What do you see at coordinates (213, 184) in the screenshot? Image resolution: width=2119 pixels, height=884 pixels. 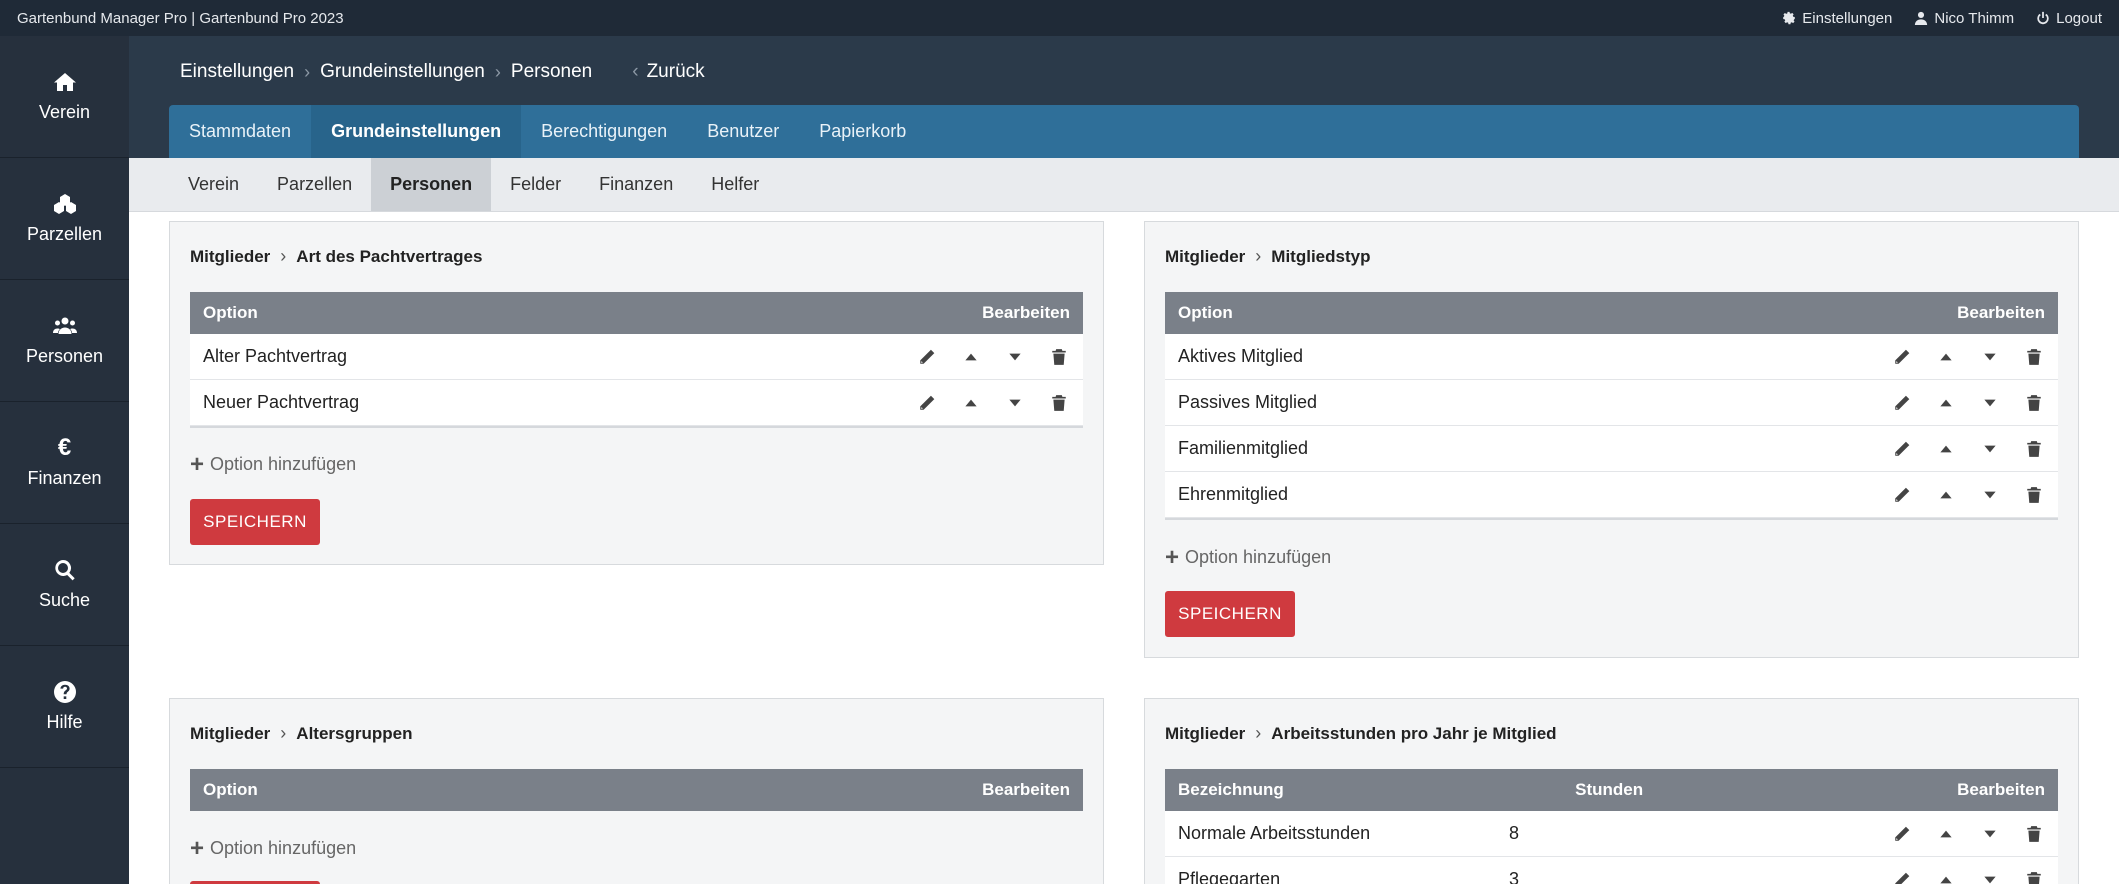 I see `subtab-verein: Verein` at bounding box center [213, 184].